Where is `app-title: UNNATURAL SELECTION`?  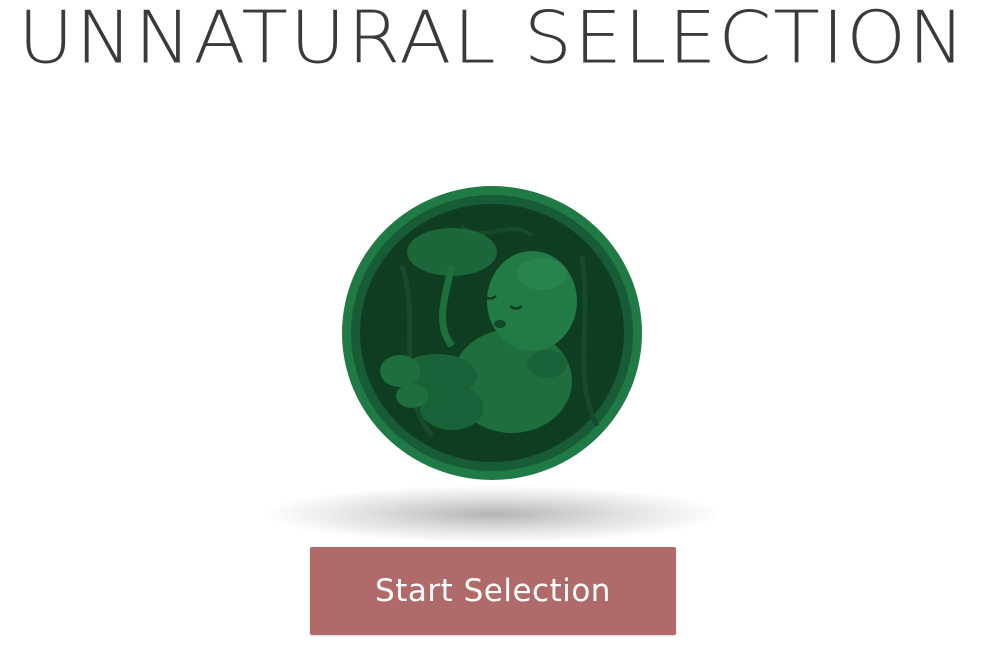 app-title: UNNATURAL SELECTION is located at coordinates (492, 40).